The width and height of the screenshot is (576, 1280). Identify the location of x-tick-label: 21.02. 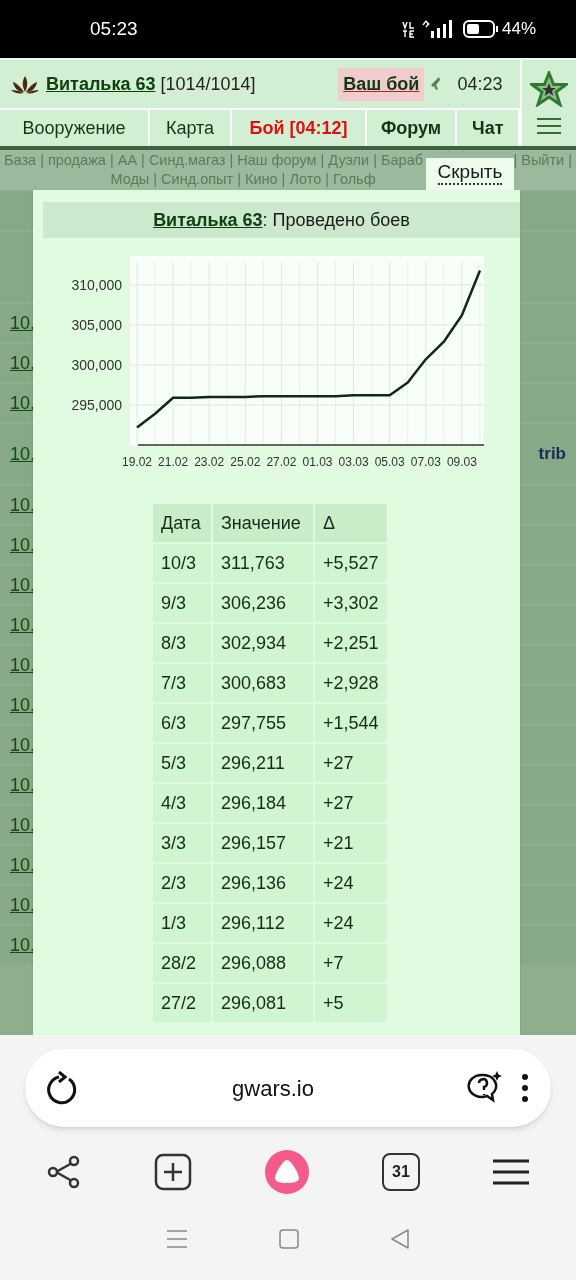
(173, 462).